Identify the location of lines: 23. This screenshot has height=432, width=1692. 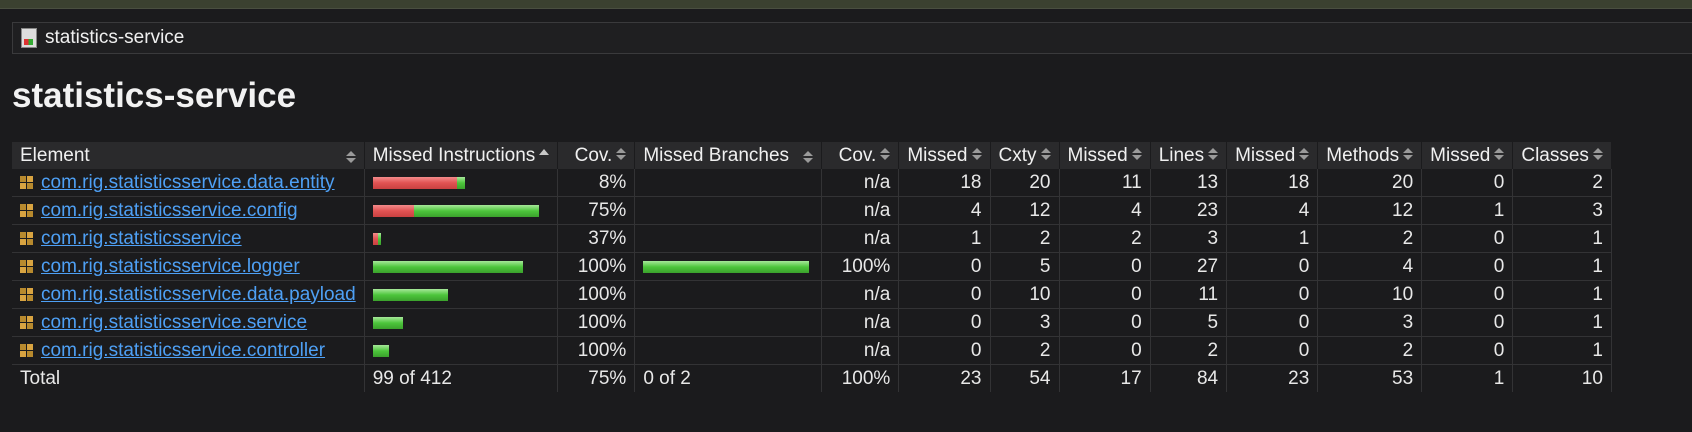
(1189, 210).